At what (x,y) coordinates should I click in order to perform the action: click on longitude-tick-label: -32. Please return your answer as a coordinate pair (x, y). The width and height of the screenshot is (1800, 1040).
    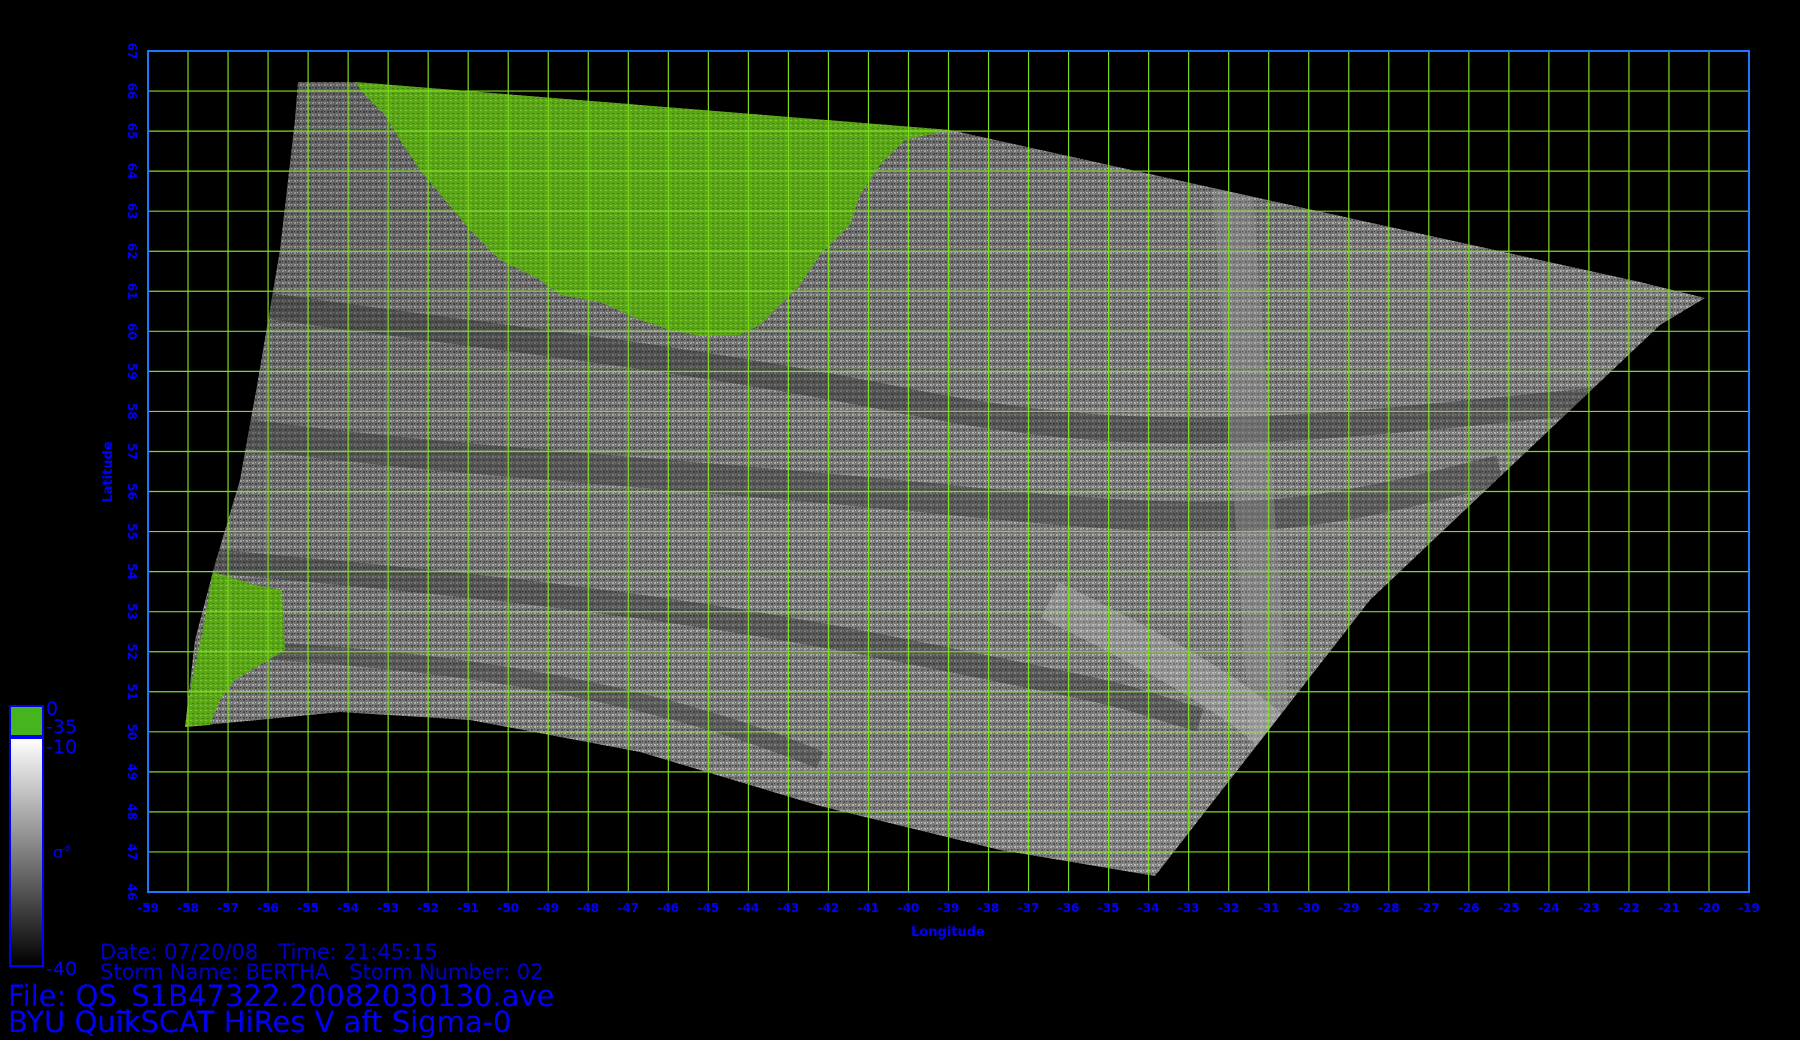
    Looking at the image, I should click on (1229, 908).